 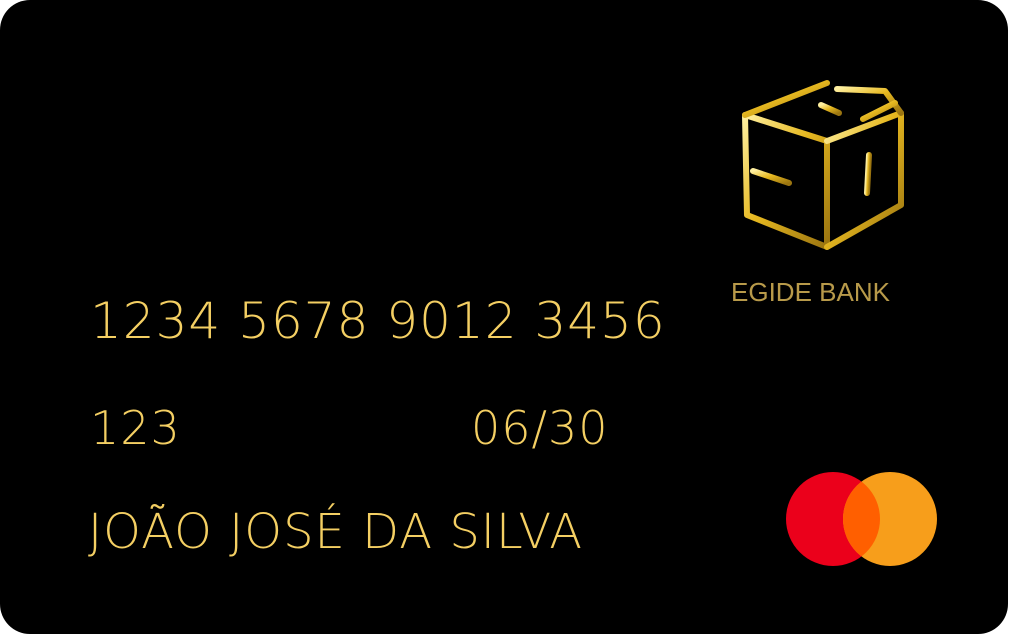 I want to click on bank-name: EGIDE BANK, so click(x=810, y=292).